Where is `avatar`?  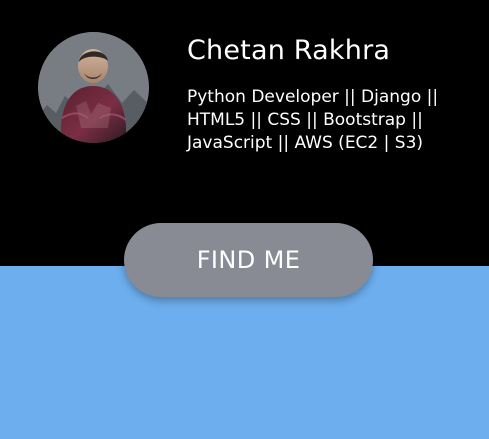
avatar is located at coordinates (93, 87).